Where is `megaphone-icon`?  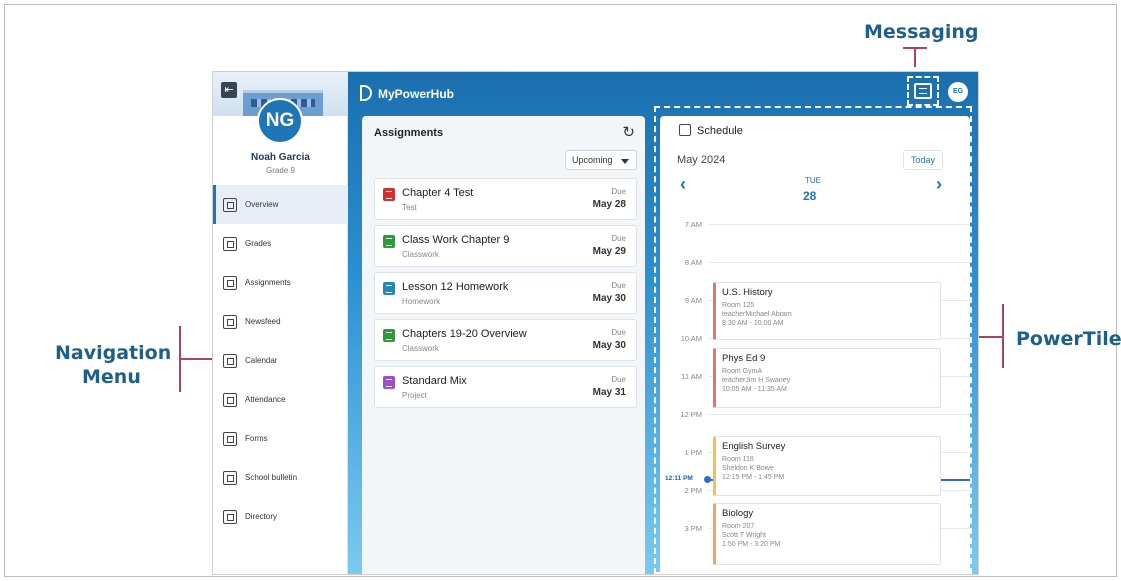 megaphone-icon is located at coordinates (230, 477).